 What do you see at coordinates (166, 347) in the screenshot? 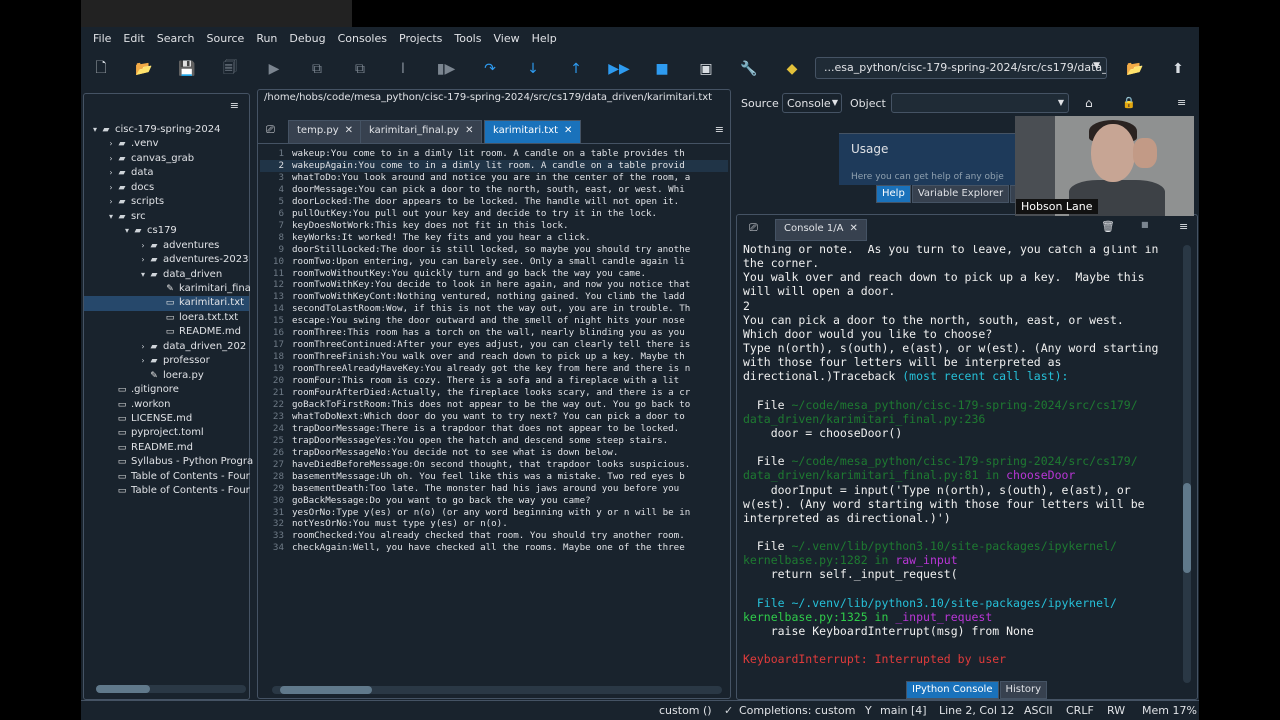
I see `tree-item: › ▰ data_driven_202` at bounding box center [166, 347].